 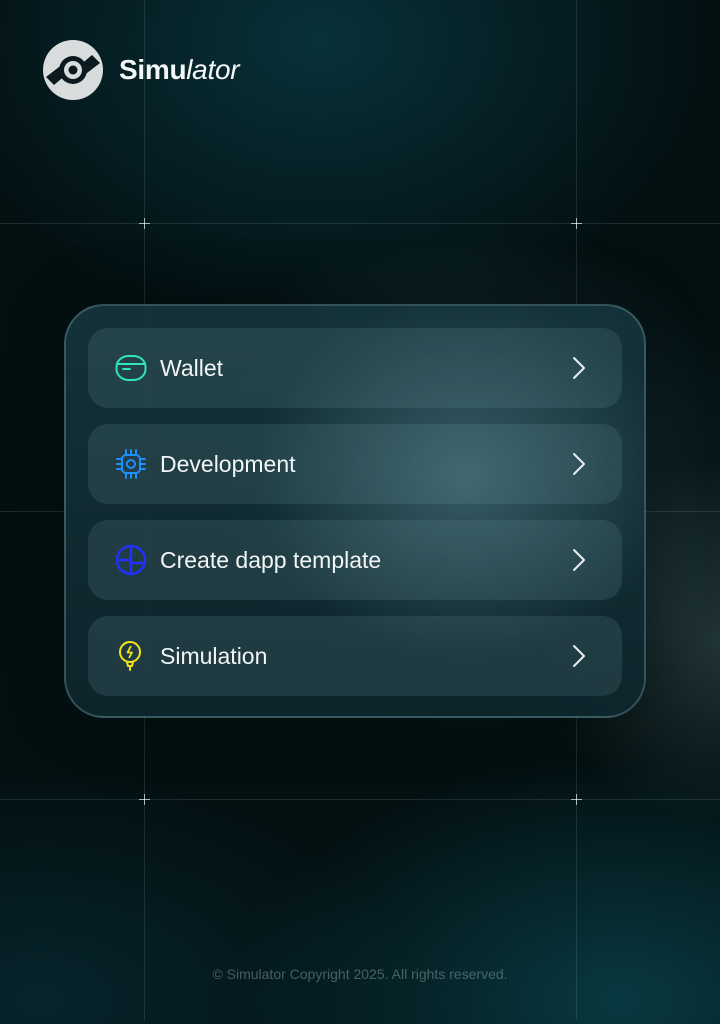 What do you see at coordinates (131, 560) in the screenshot?
I see `template-icon` at bounding box center [131, 560].